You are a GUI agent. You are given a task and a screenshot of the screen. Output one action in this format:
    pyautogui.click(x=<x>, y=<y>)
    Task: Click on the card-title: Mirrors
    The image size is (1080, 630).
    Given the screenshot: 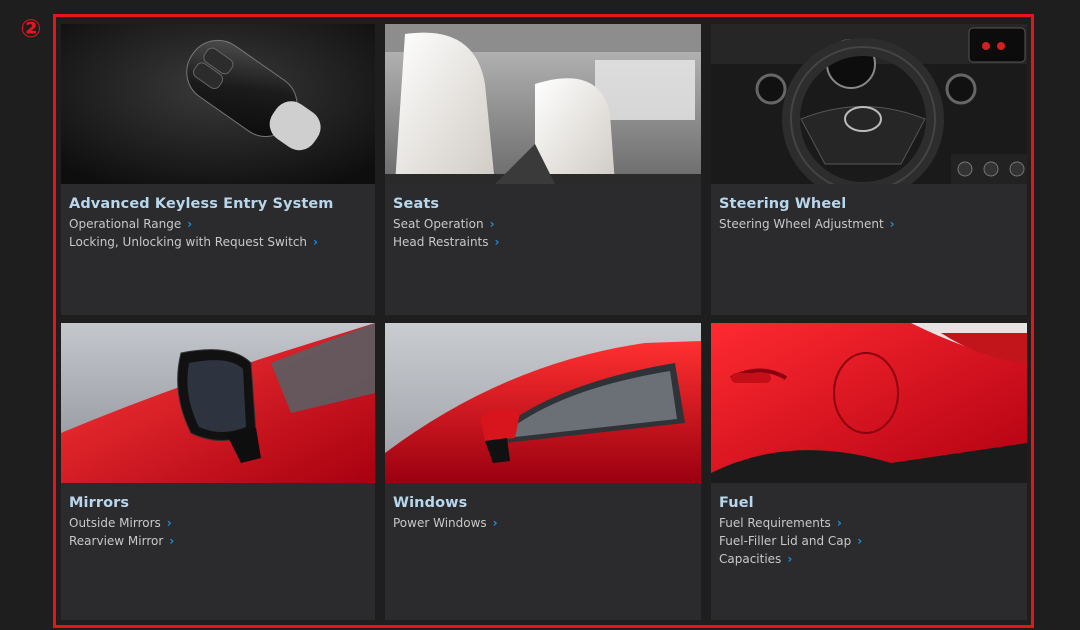 What is the action you would take?
    pyautogui.click(x=99, y=503)
    